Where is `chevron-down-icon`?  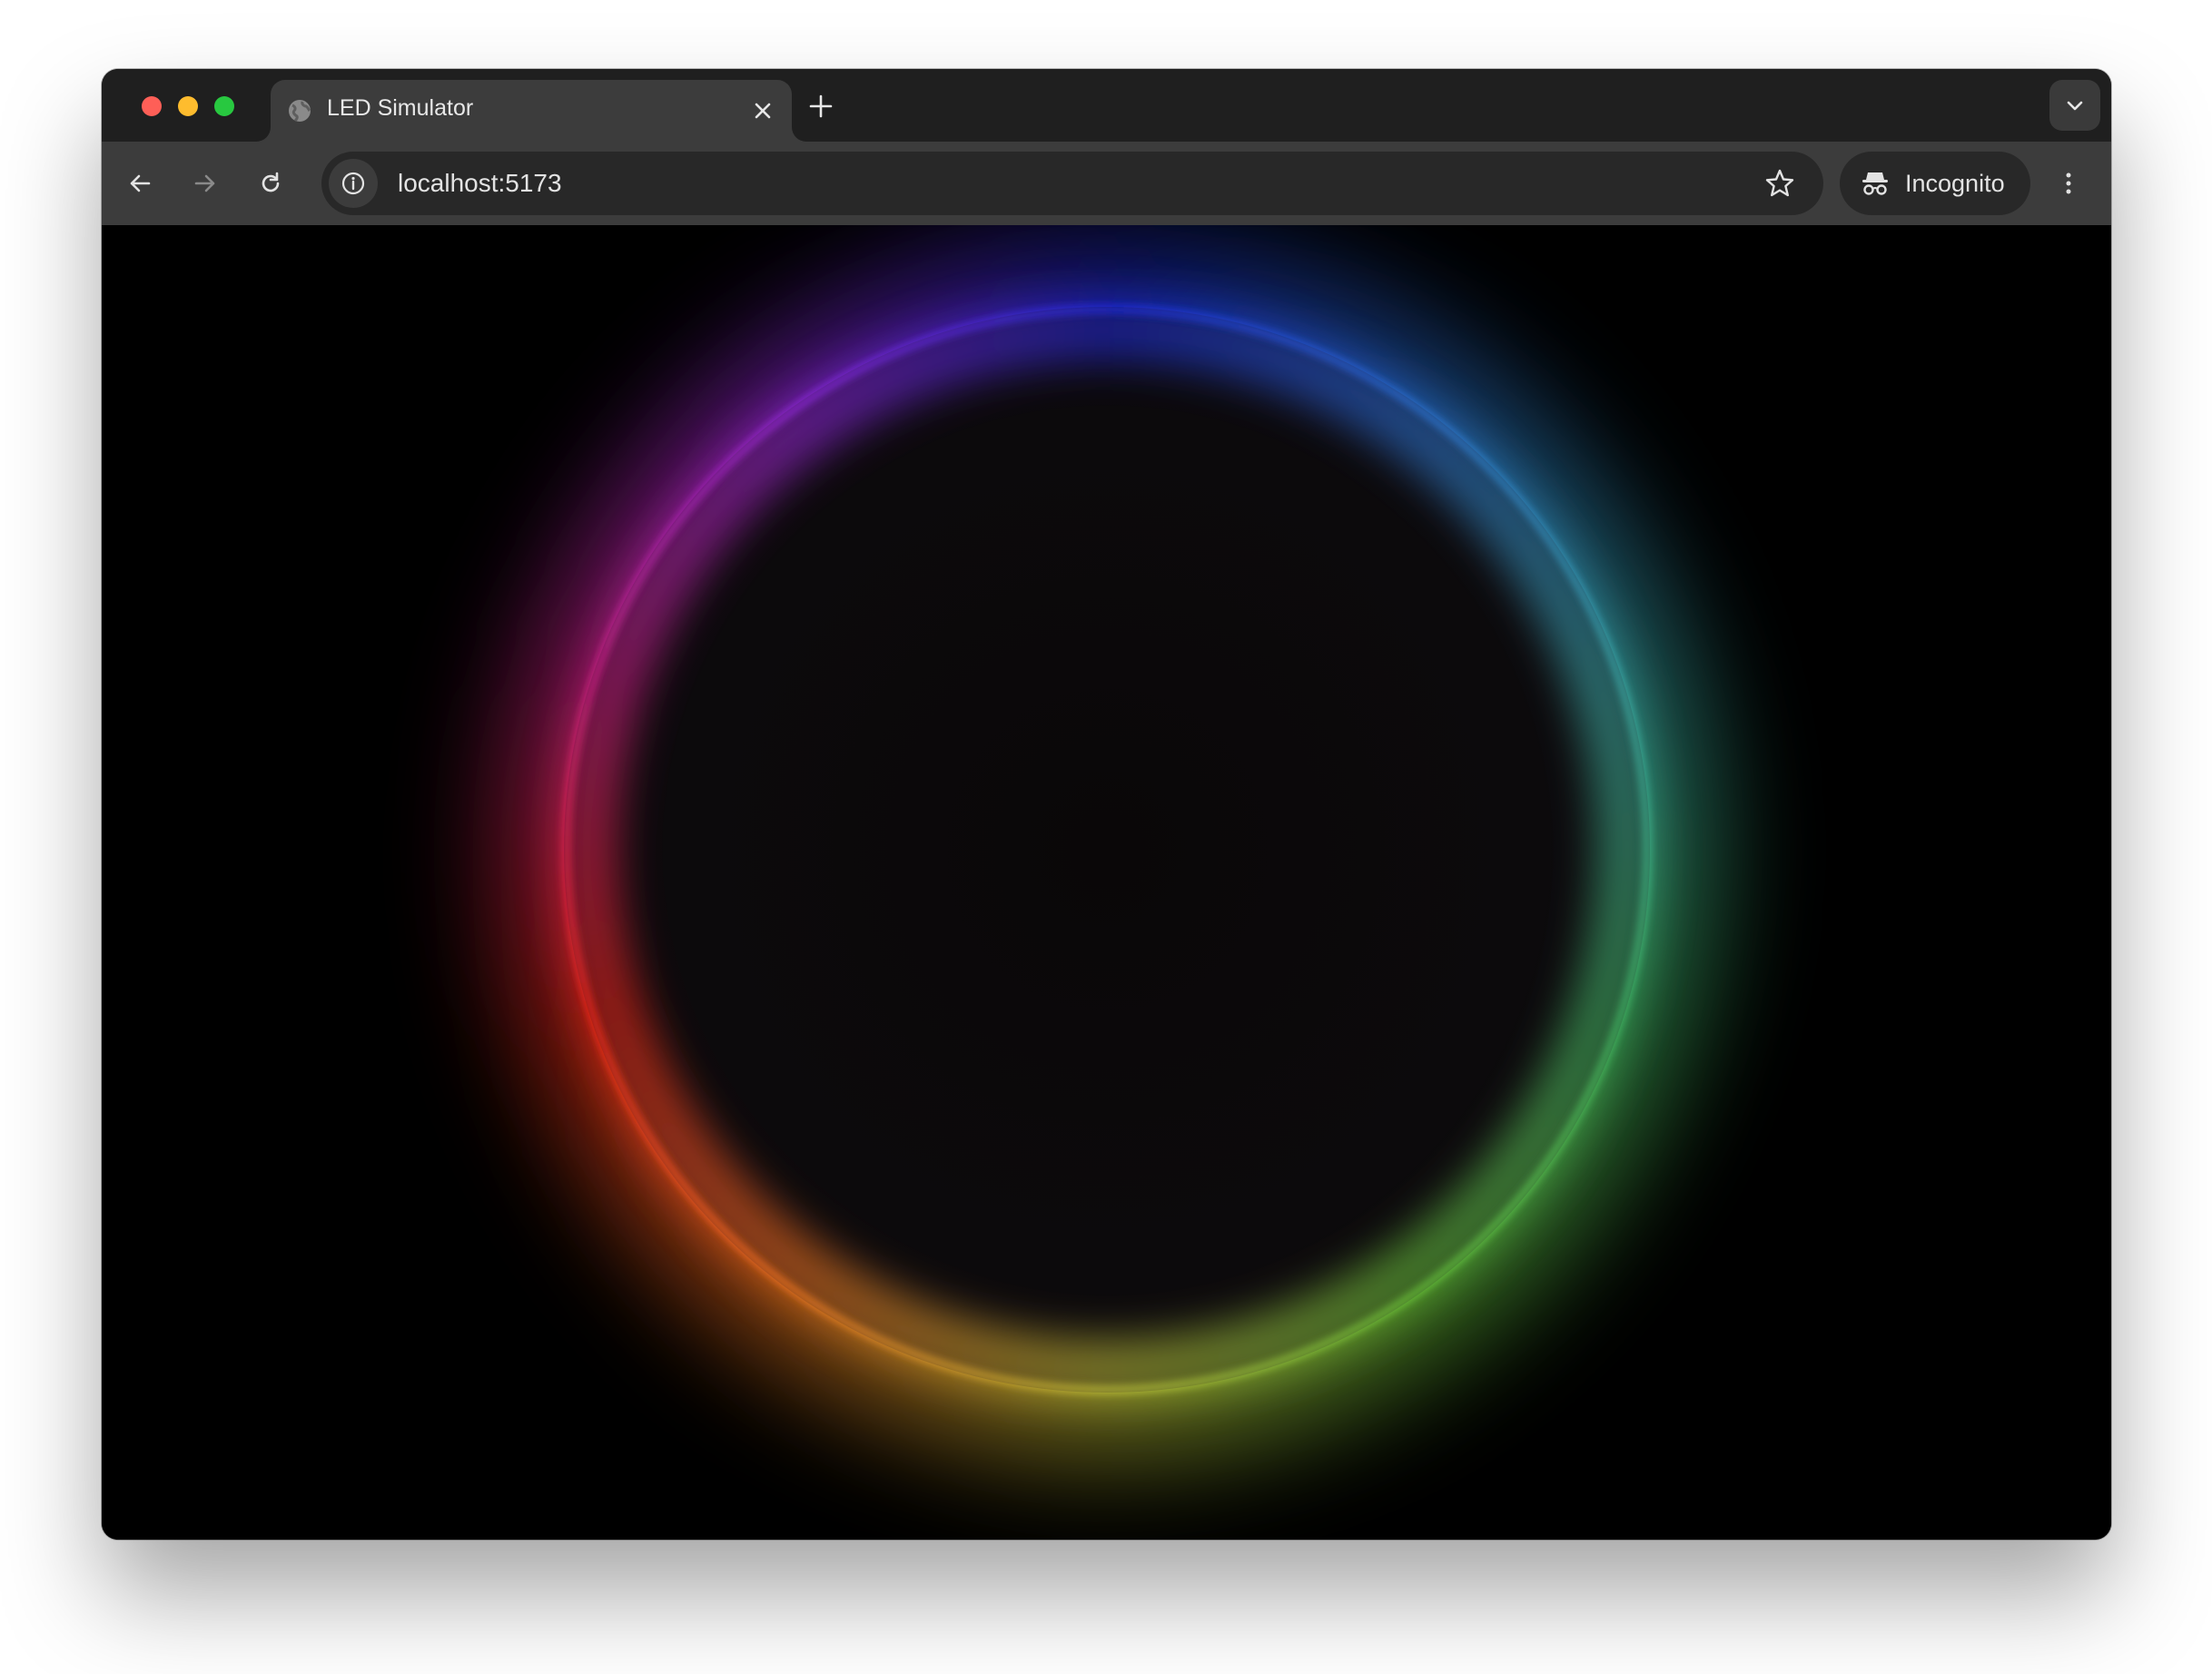
chevron-down-icon is located at coordinates (2075, 106).